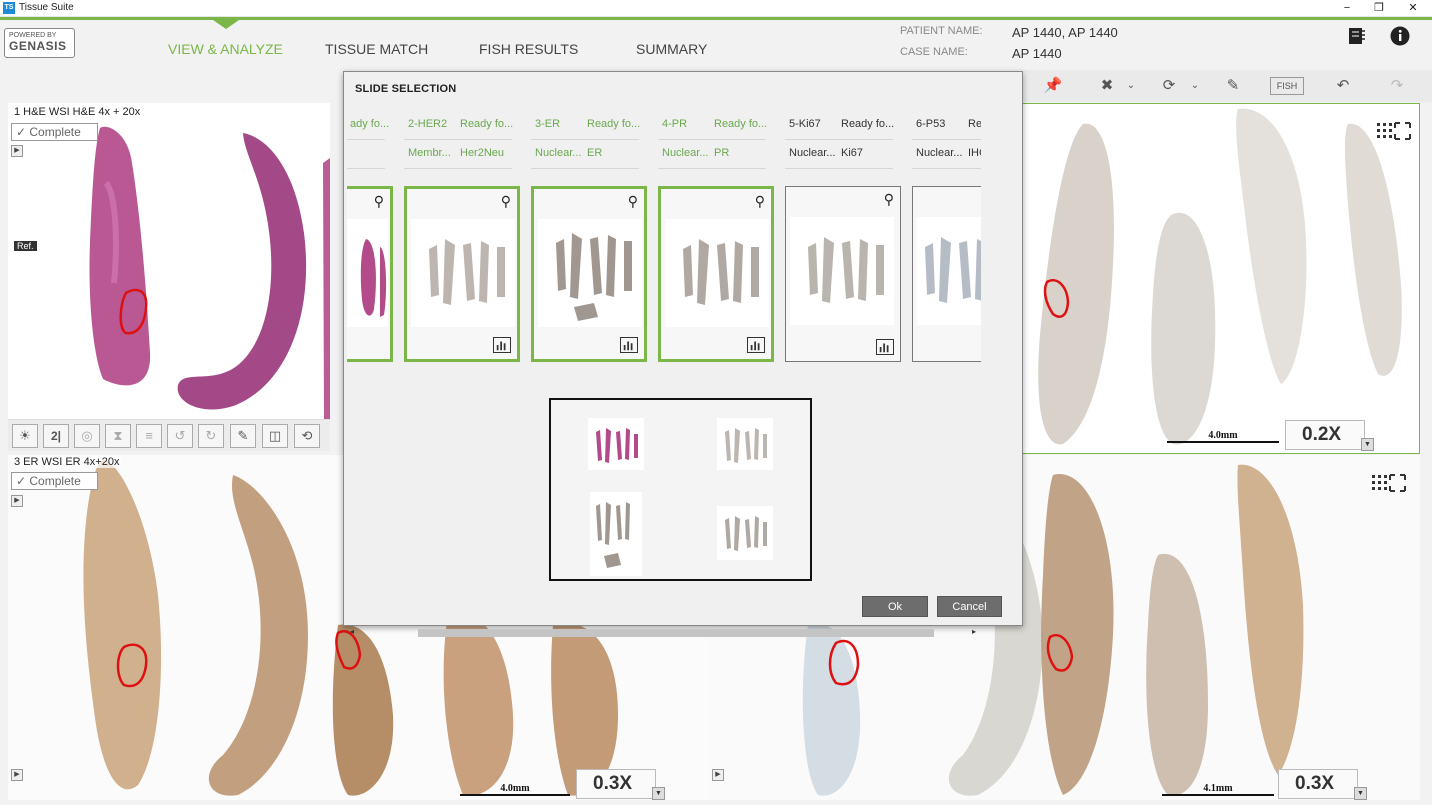 This screenshot has width=1432, height=805. Describe the element at coordinates (149, 436) in the screenshot. I see `align-icon: ≡` at that location.